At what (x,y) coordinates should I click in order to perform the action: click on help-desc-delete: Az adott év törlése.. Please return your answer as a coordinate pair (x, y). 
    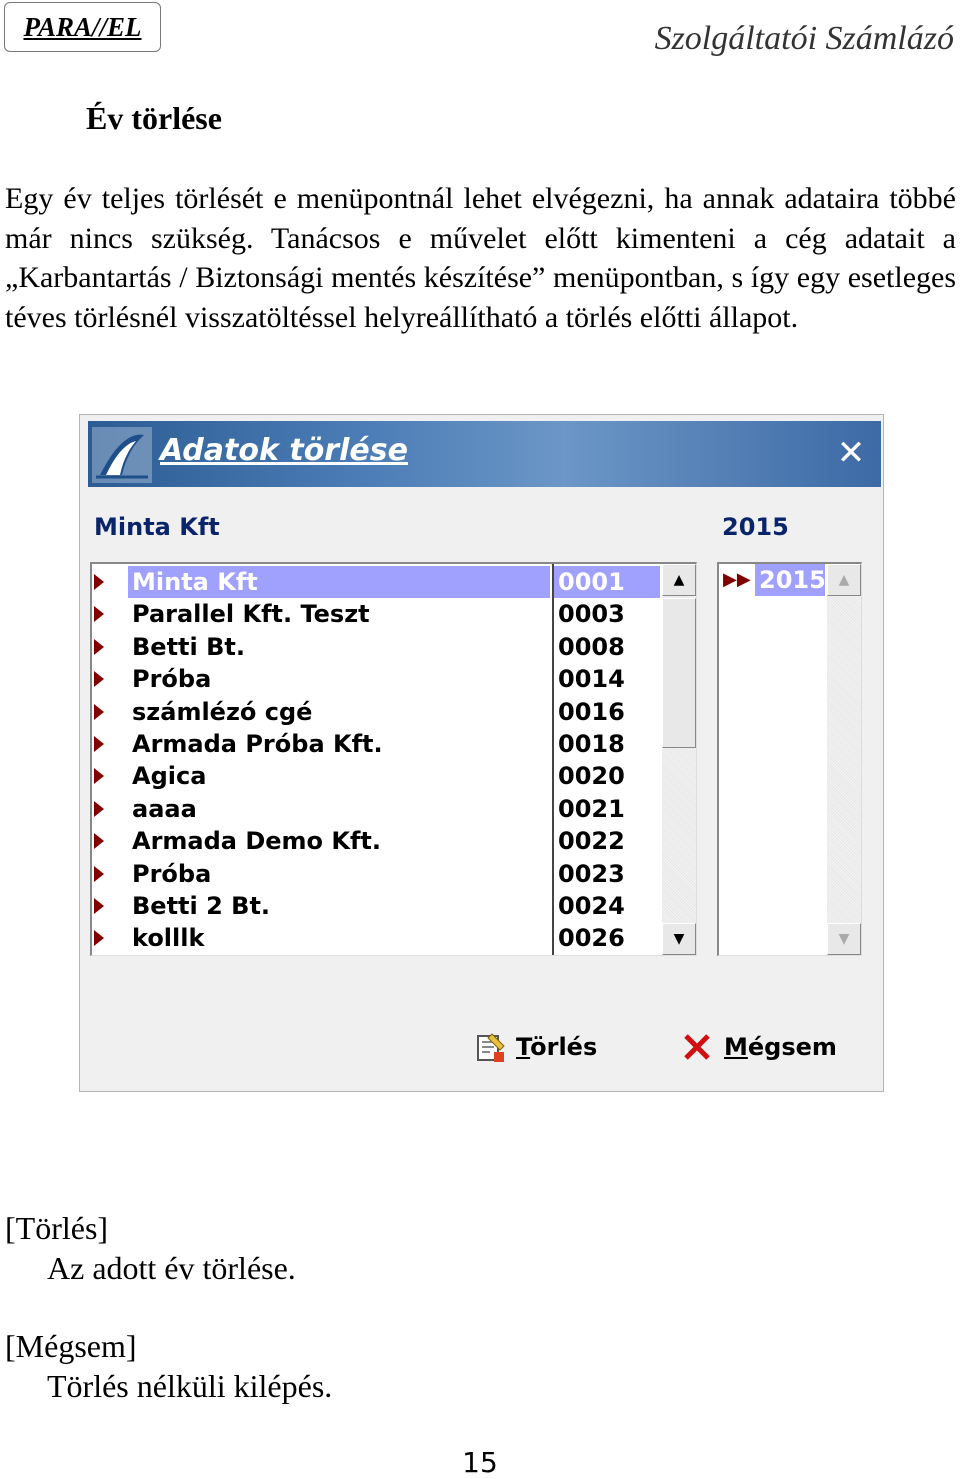
    Looking at the image, I should click on (171, 1268).